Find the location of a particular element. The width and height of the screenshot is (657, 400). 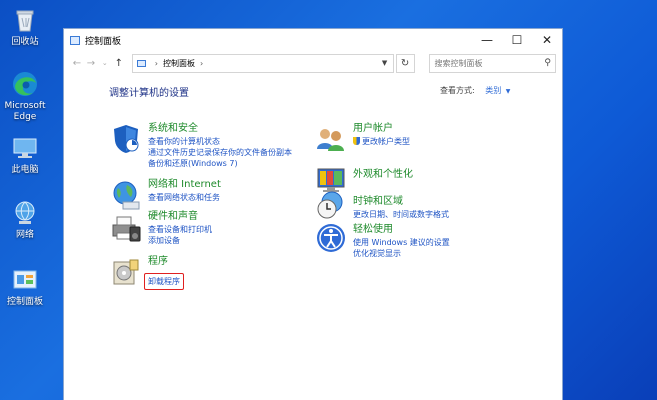

printer-icon is located at coordinates (126, 227).